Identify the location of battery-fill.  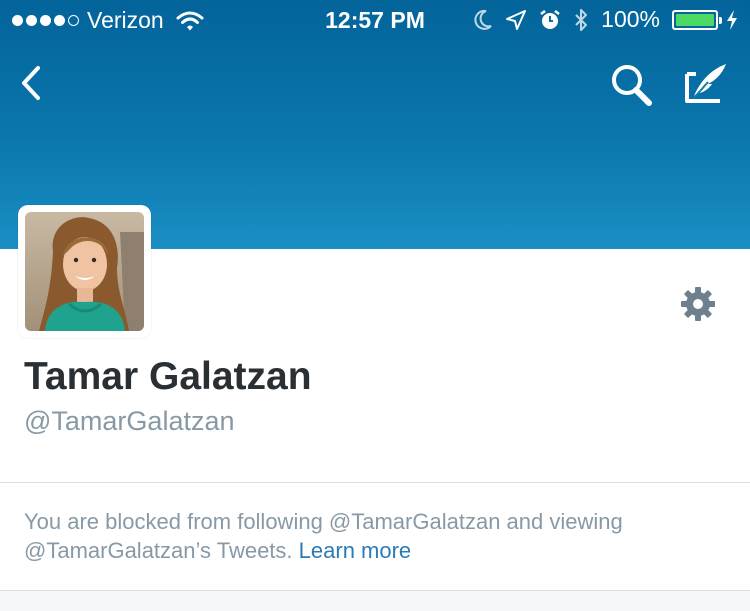
(695, 19).